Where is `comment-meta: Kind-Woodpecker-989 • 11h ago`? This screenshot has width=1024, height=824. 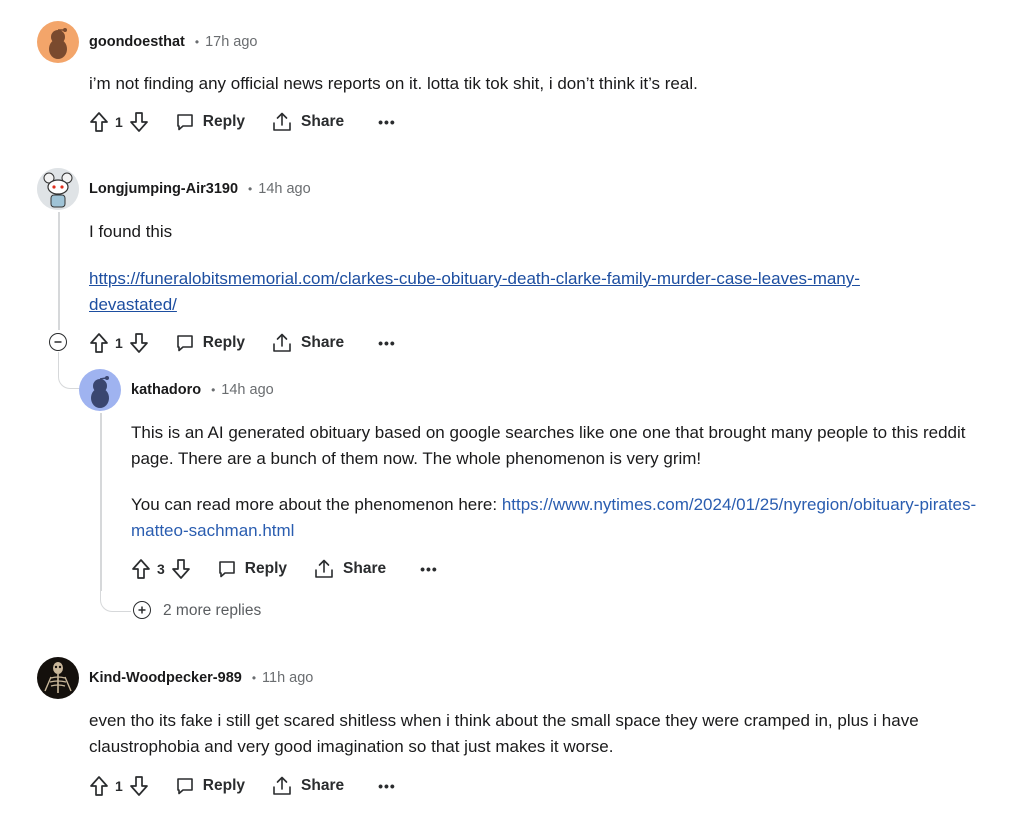 comment-meta: Kind-Woodpecker-989 • 11h ago is located at coordinates (201, 678).